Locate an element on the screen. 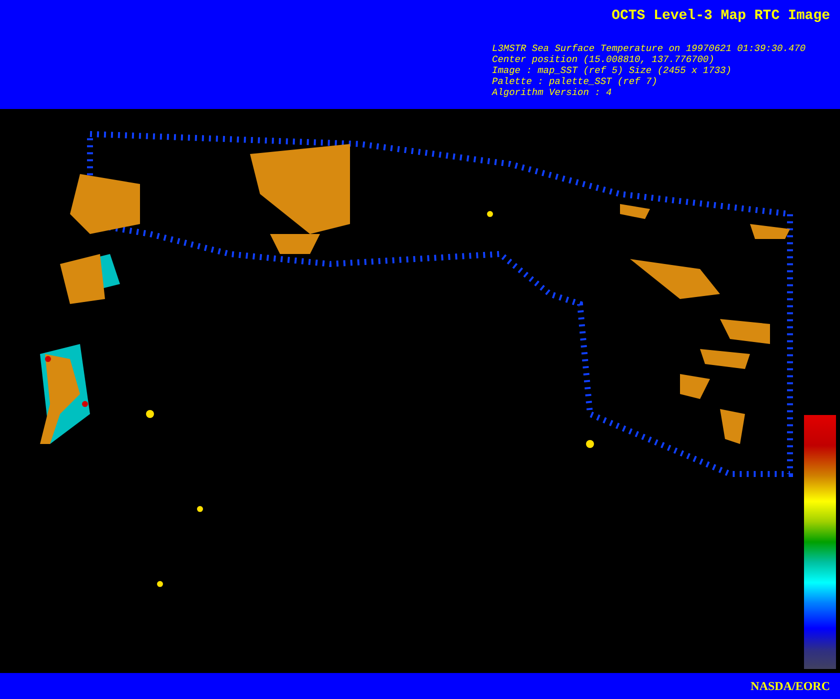 The height and width of the screenshot is (699, 840). image-title: OCTS Level-3 Map RTC Image is located at coordinates (721, 16).